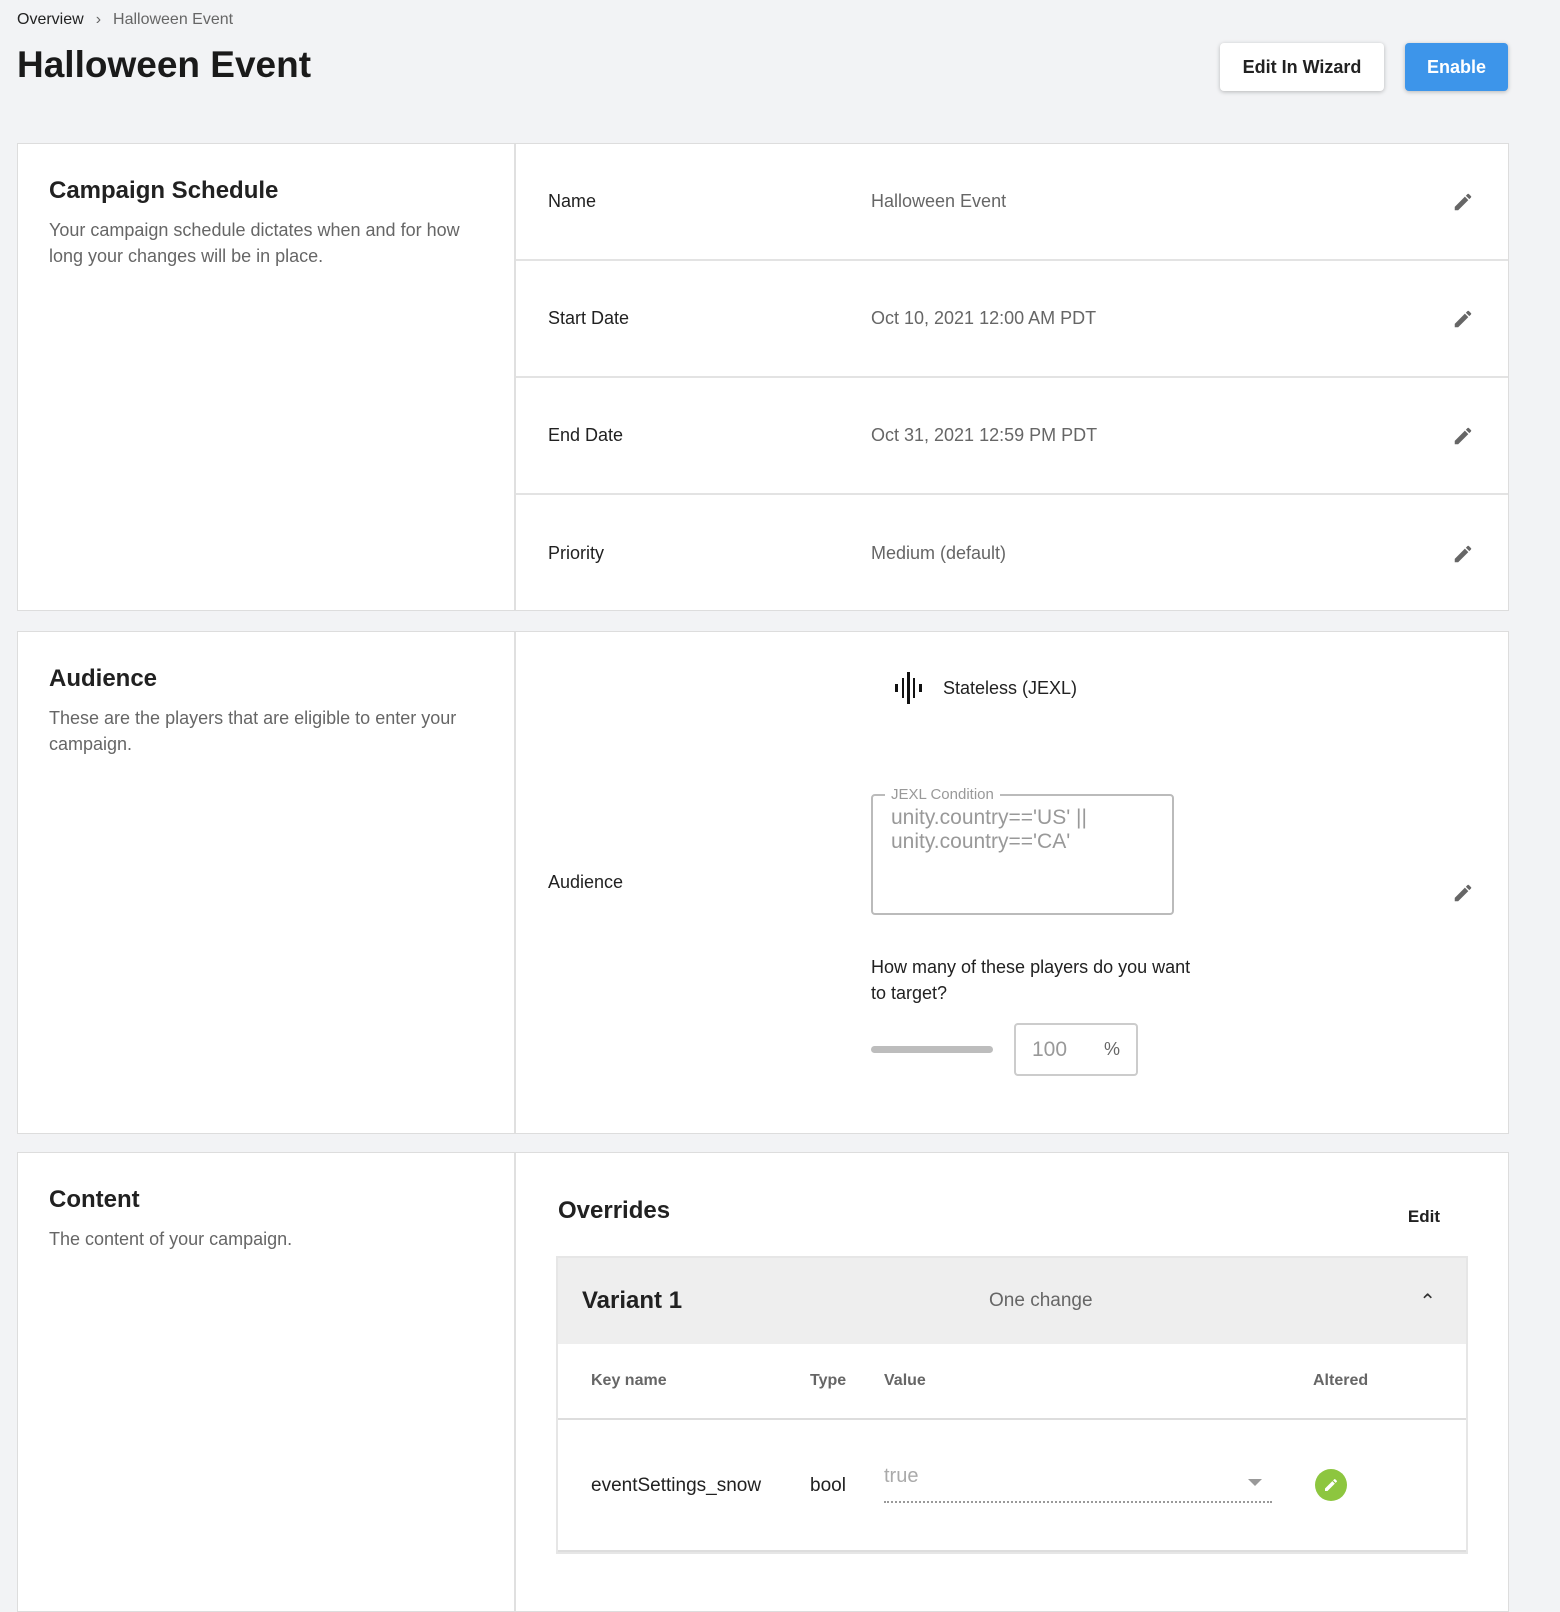  Describe the element at coordinates (1012, 1382) in the screenshot. I see `table-header: Key name Type Value Altered` at that location.